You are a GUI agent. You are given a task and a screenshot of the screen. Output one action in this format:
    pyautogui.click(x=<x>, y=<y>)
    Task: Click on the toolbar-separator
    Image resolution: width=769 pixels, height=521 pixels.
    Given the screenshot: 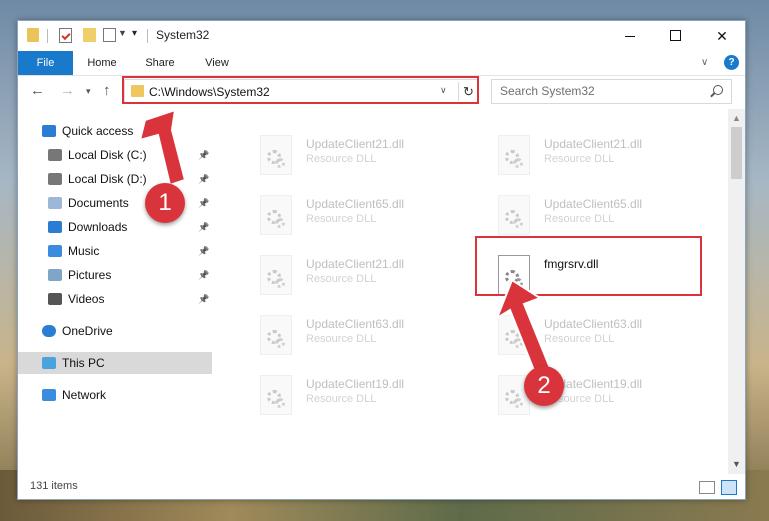 What is the action you would take?
    pyautogui.click(x=47, y=36)
    